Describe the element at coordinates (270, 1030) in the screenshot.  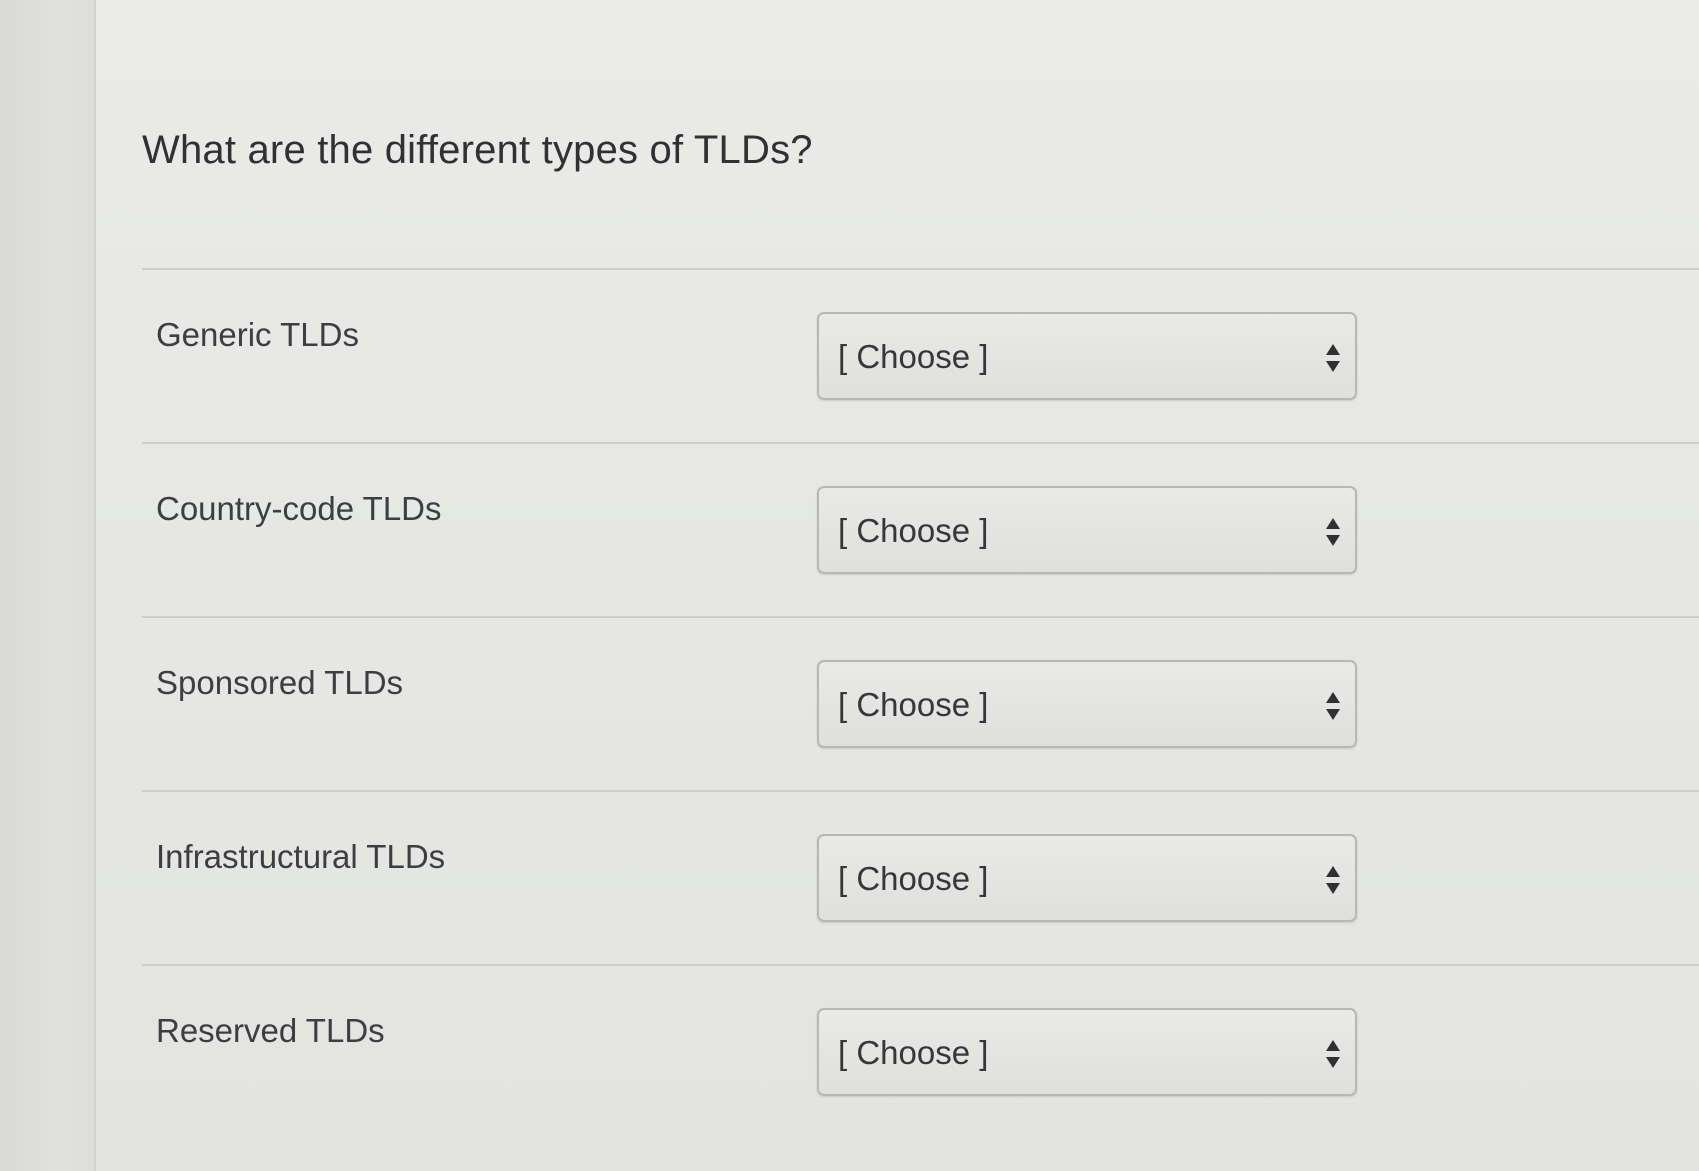
I see `term-label: Reserved TLDs` at that location.